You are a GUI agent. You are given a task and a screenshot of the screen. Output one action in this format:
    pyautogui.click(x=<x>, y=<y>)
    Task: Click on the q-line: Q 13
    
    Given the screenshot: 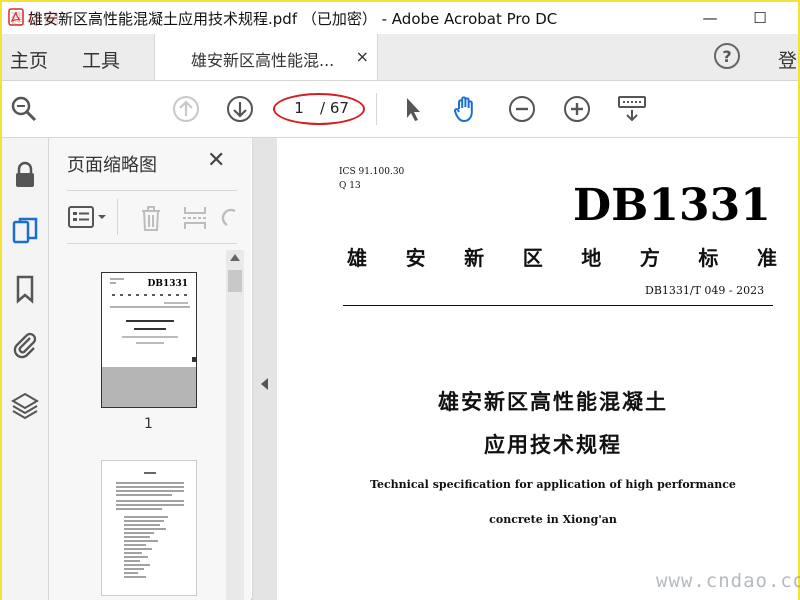 What is the action you would take?
    pyautogui.click(x=350, y=186)
    